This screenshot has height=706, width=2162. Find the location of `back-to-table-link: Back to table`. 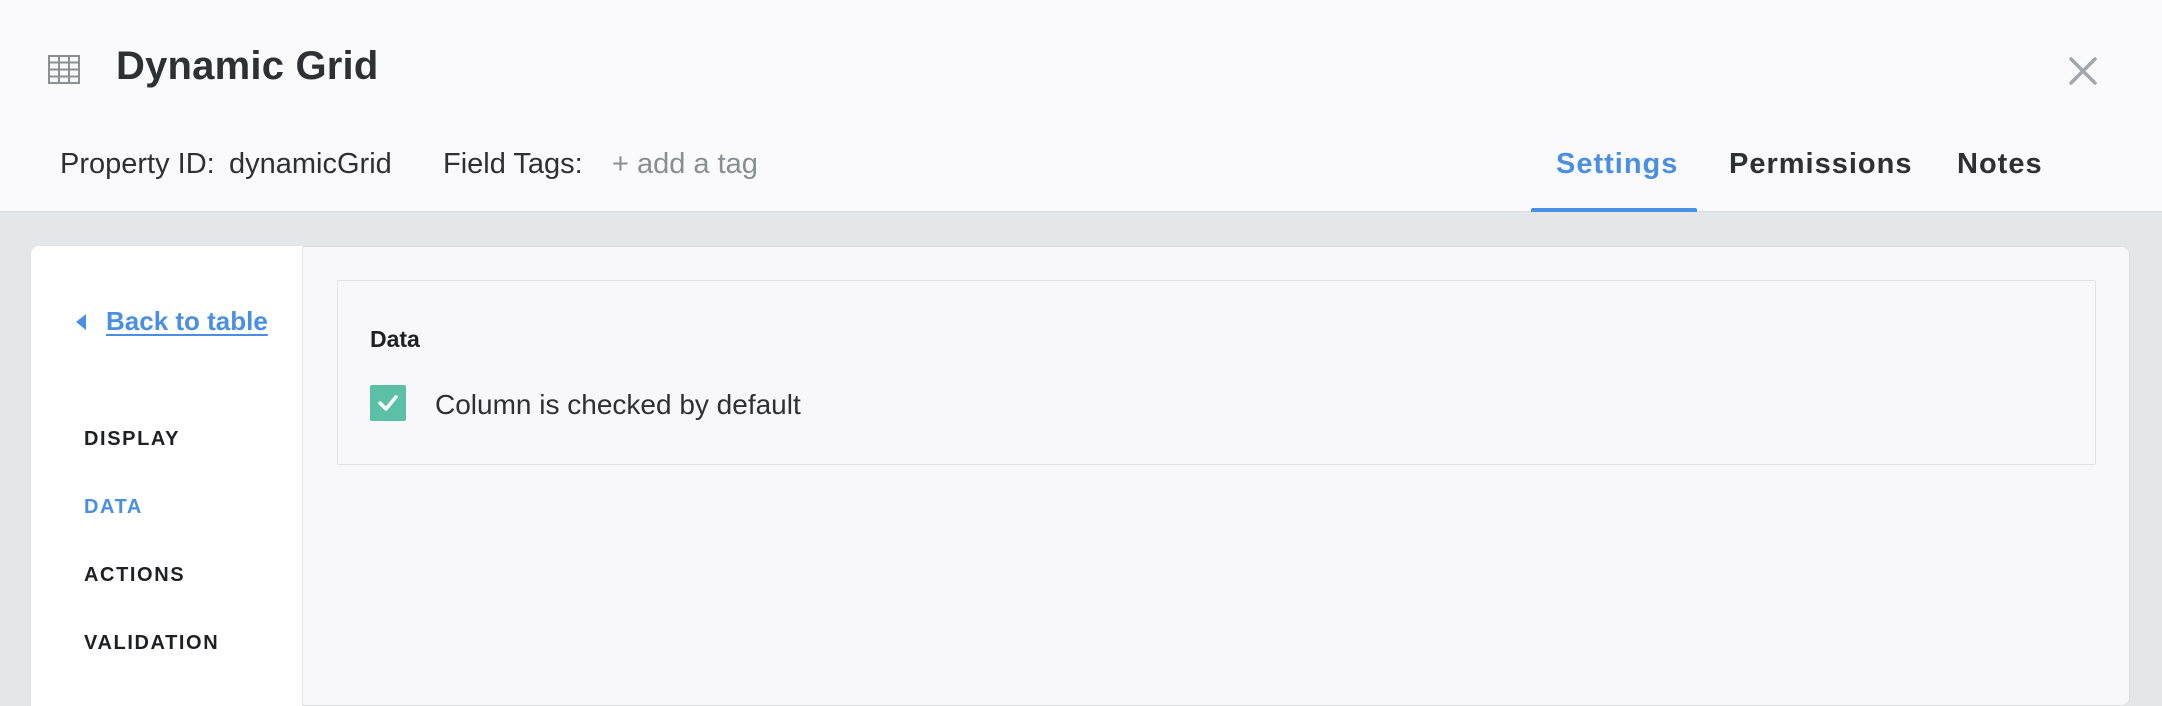

back-to-table-link: Back to table is located at coordinates (172, 321).